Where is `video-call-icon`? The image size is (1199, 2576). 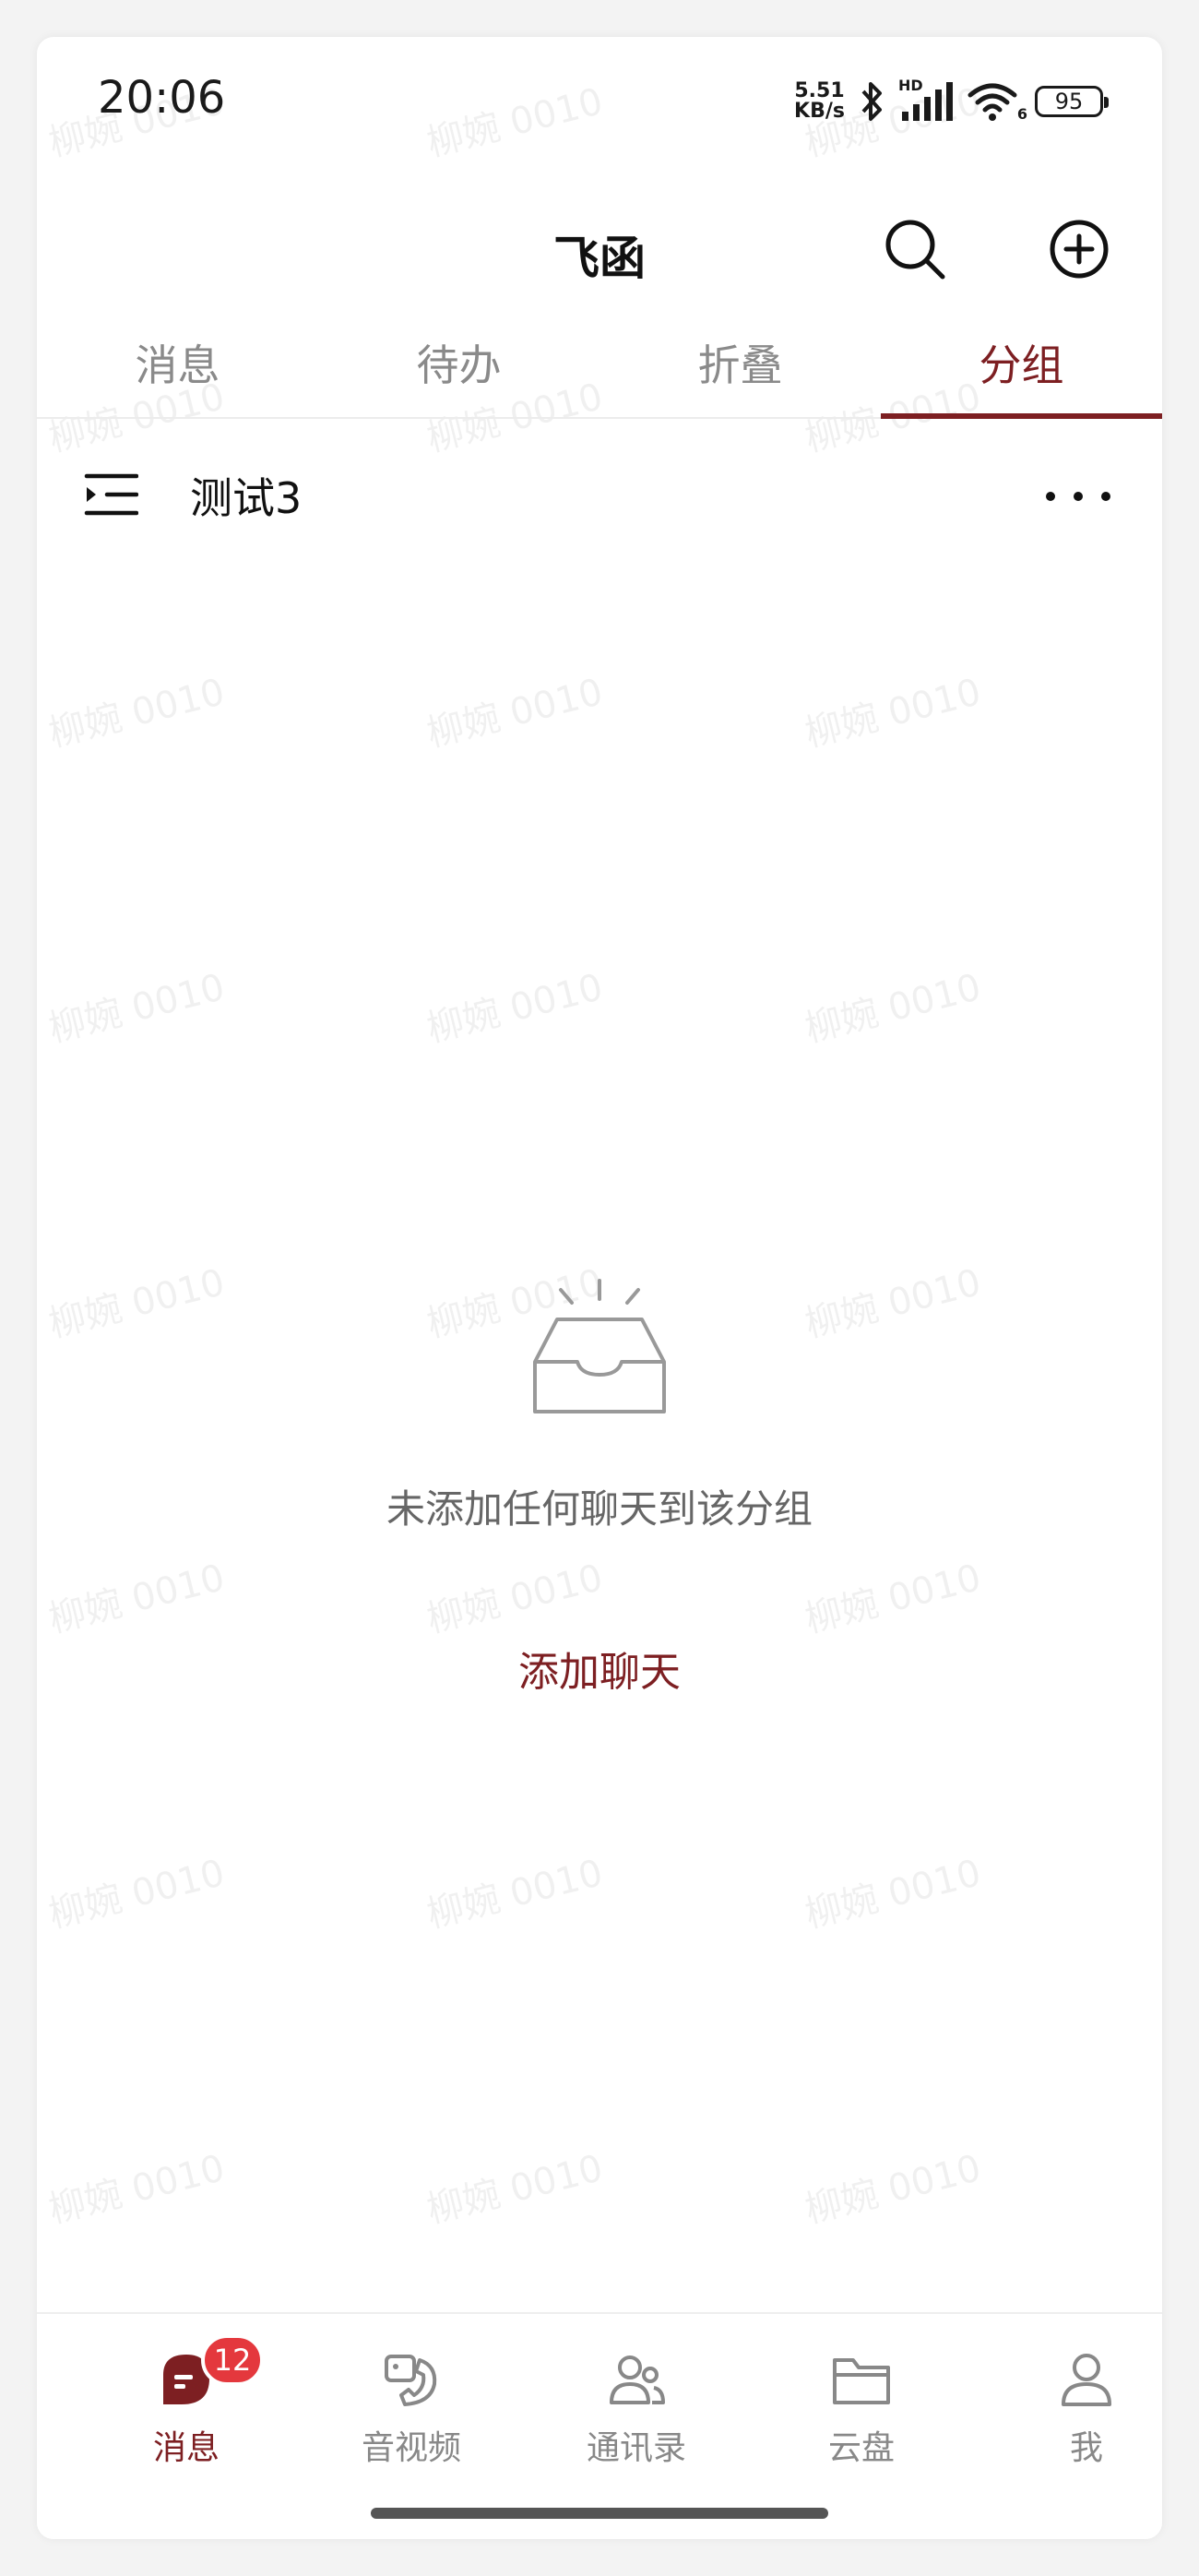
video-call-icon is located at coordinates (411, 2380).